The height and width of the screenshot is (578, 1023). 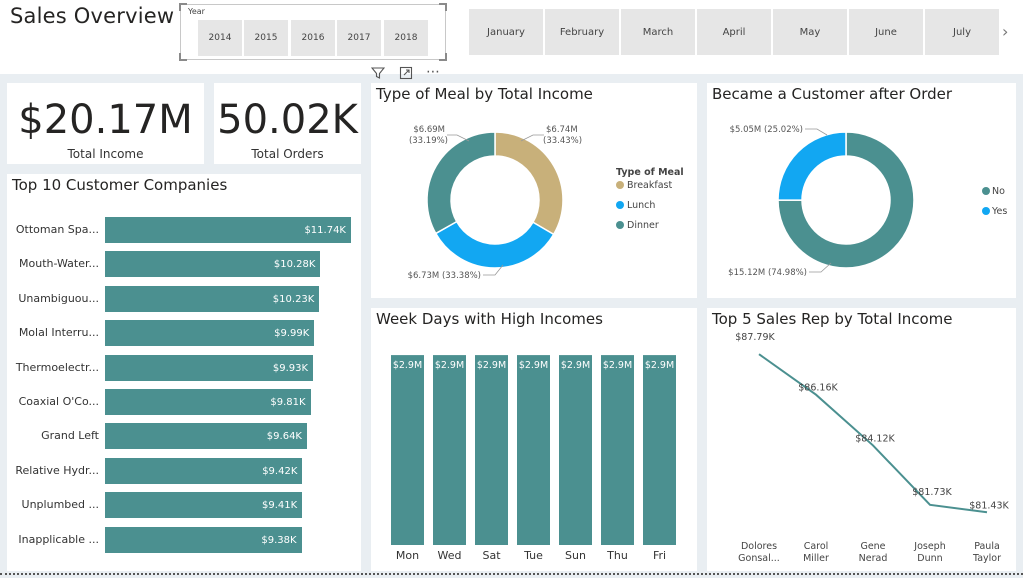 What do you see at coordinates (313, 38) in the screenshot?
I see `year-button-2016: 2016` at bounding box center [313, 38].